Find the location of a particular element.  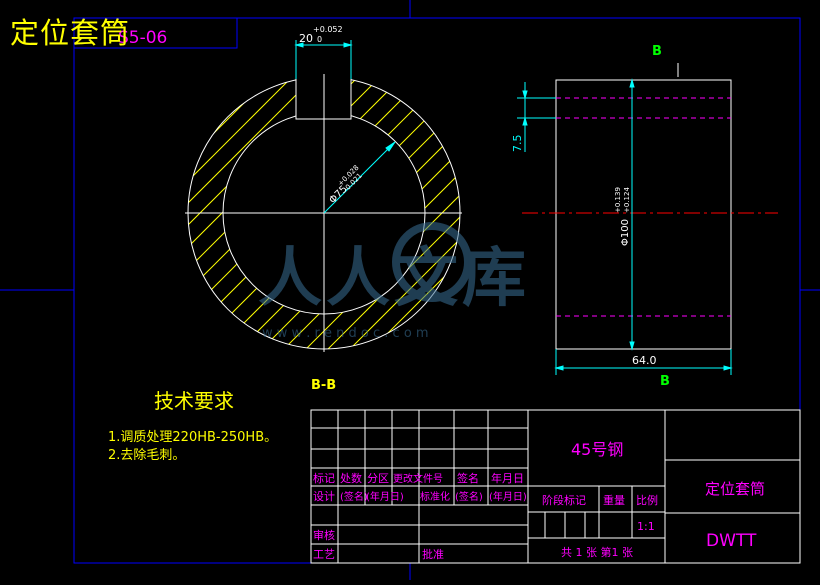

stage-mark-label: 阶段标记 is located at coordinates (564, 500).